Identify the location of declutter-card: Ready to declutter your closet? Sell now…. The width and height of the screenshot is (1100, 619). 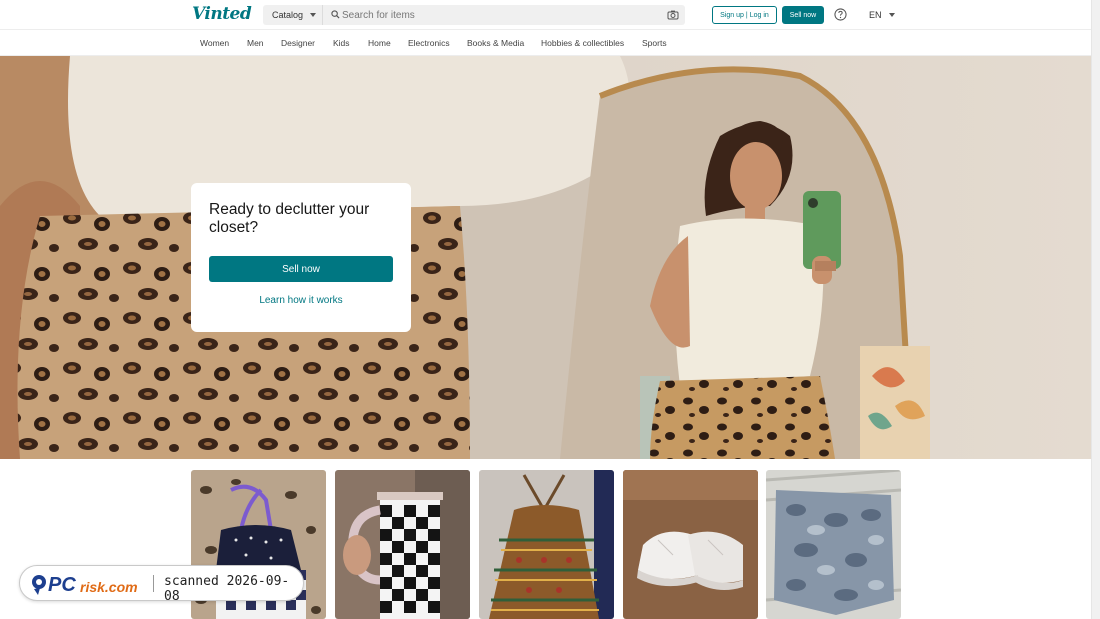
(301, 257).